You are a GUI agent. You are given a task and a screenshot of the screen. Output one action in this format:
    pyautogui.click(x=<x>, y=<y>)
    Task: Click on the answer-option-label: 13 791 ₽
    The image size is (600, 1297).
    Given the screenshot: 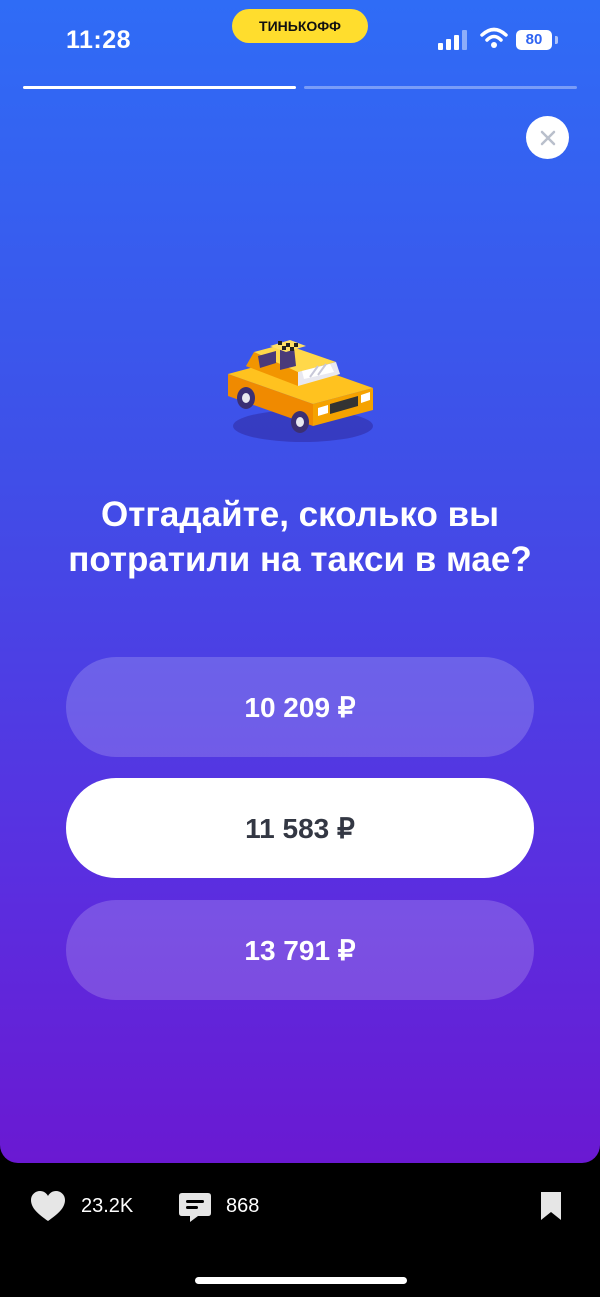 What is the action you would take?
    pyautogui.click(x=300, y=950)
    